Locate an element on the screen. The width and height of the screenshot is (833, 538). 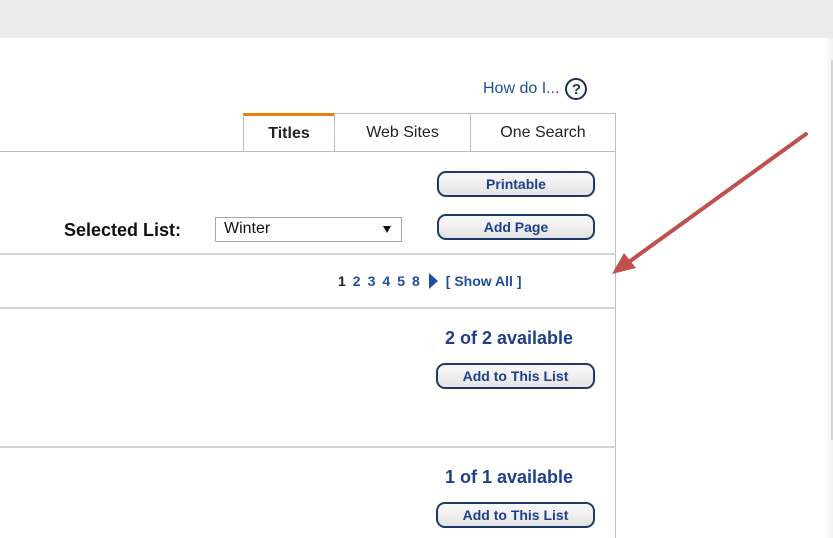
annotation-arrow-icon is located at coordinates (710, 203).